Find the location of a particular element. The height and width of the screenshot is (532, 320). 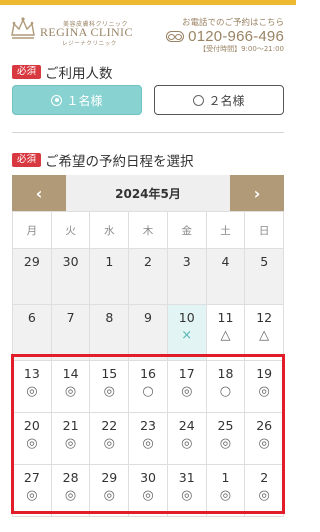

people-option-1: １名様 is located at coordinates (77, 100).